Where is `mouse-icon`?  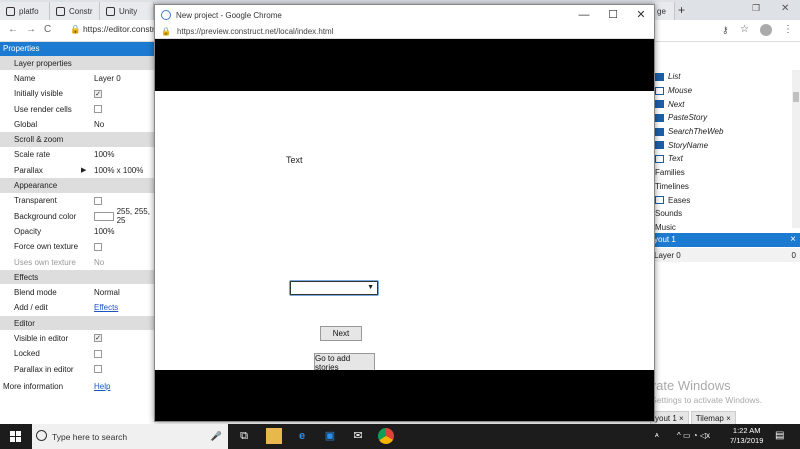
mouse-icon is located at coordinates (659, 90).